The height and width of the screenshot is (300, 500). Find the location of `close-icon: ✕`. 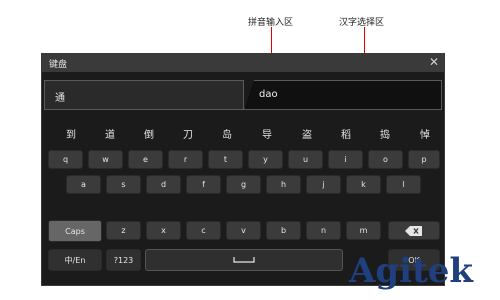

close-icon: ✕ is located at coordinates (434, 62).